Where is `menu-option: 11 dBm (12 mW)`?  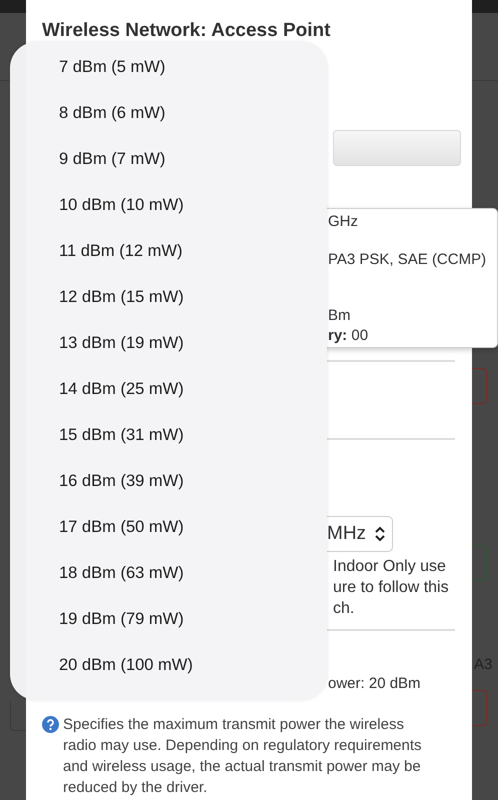
menu-option: 11 dBm (12 mW) is located at coordinates (168, 251).